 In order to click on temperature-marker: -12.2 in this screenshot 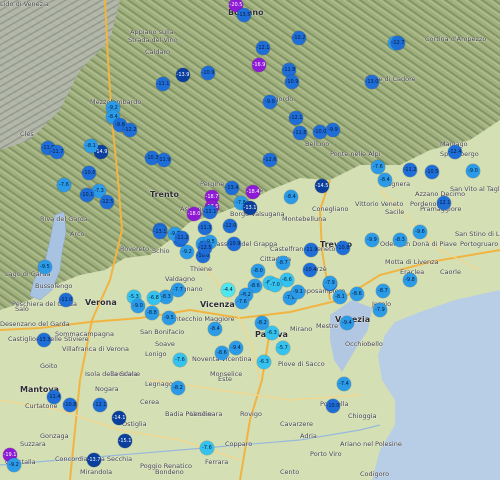, I will do `click(130, 130)`.